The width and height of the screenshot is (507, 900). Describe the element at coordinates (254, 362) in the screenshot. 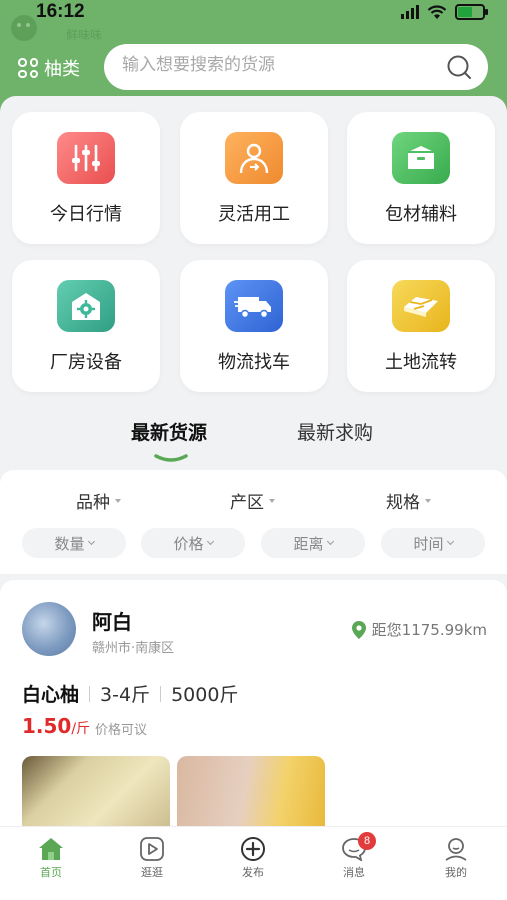

I see `service-label: 物流找车` at that location.